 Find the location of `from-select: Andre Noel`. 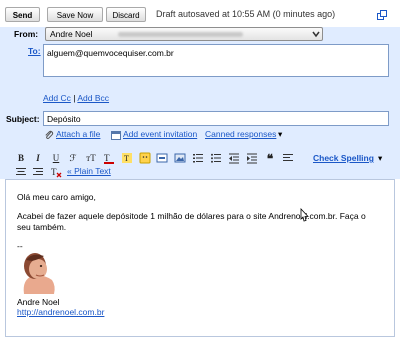

from-select: Andre Noel is located at coordinates (184, 34).